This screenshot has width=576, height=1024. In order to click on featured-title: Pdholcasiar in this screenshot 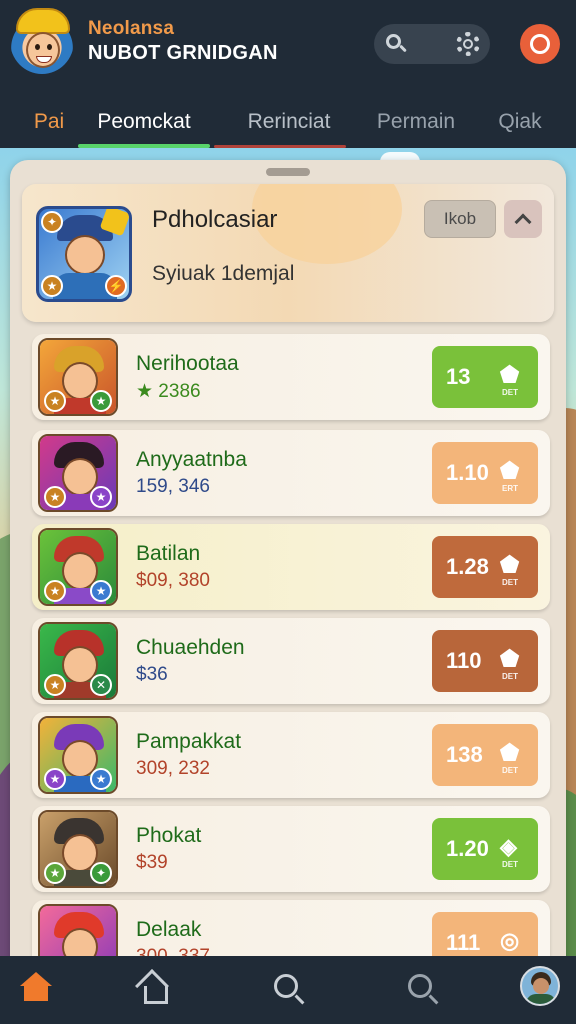, I will do `click(215, 219)`.